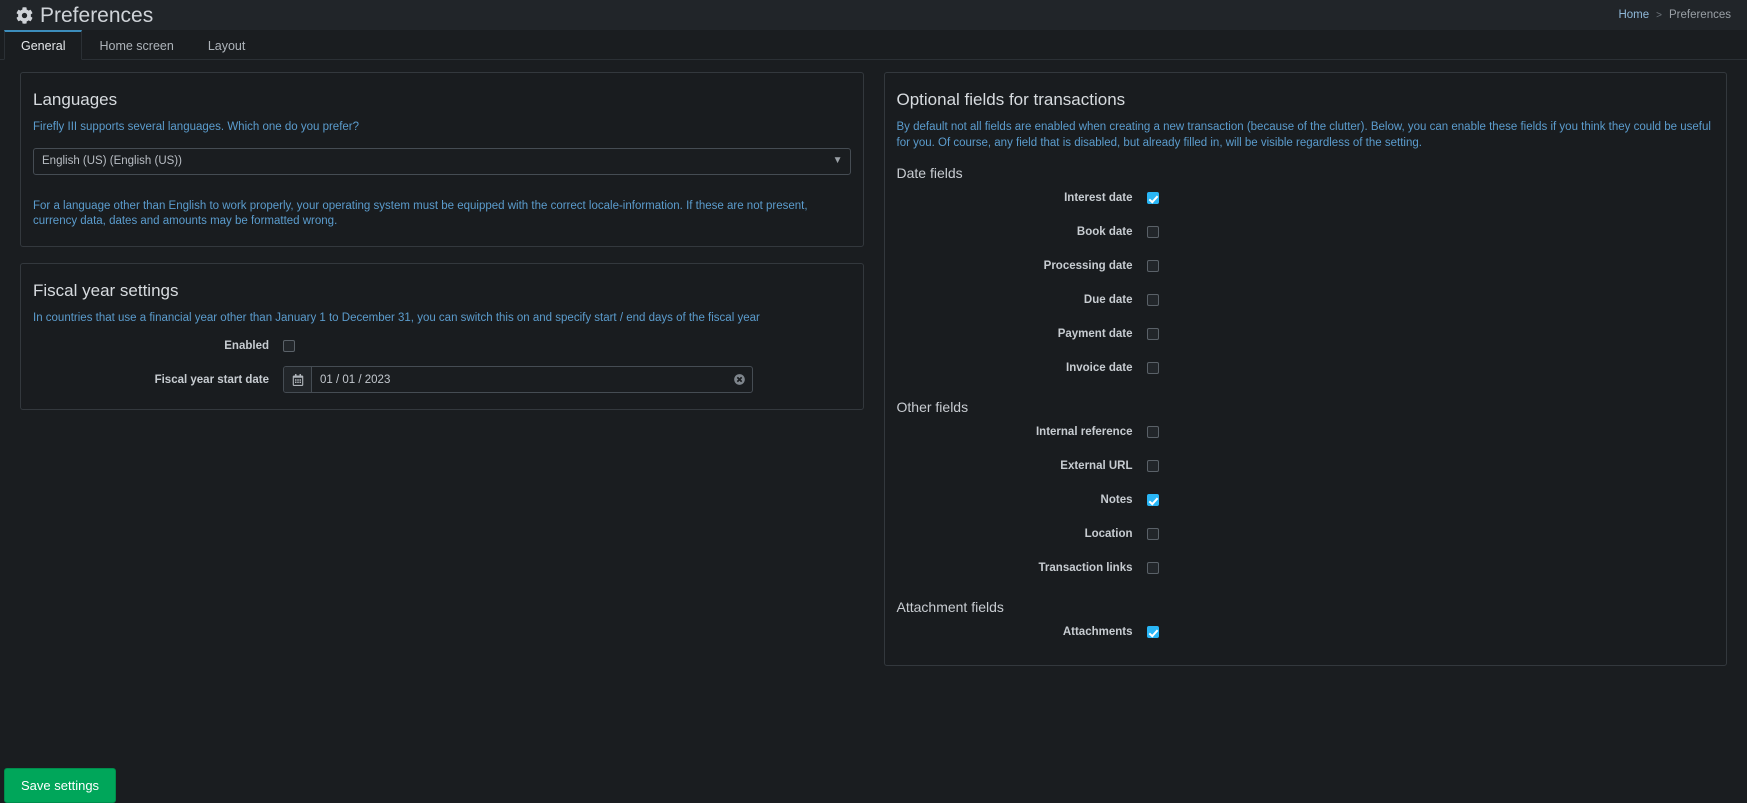  What do you see at coordinates (1152, 368) in the screenshot?
I see `field-checkbox-invoice-date` at bounding box center [1152, 368].